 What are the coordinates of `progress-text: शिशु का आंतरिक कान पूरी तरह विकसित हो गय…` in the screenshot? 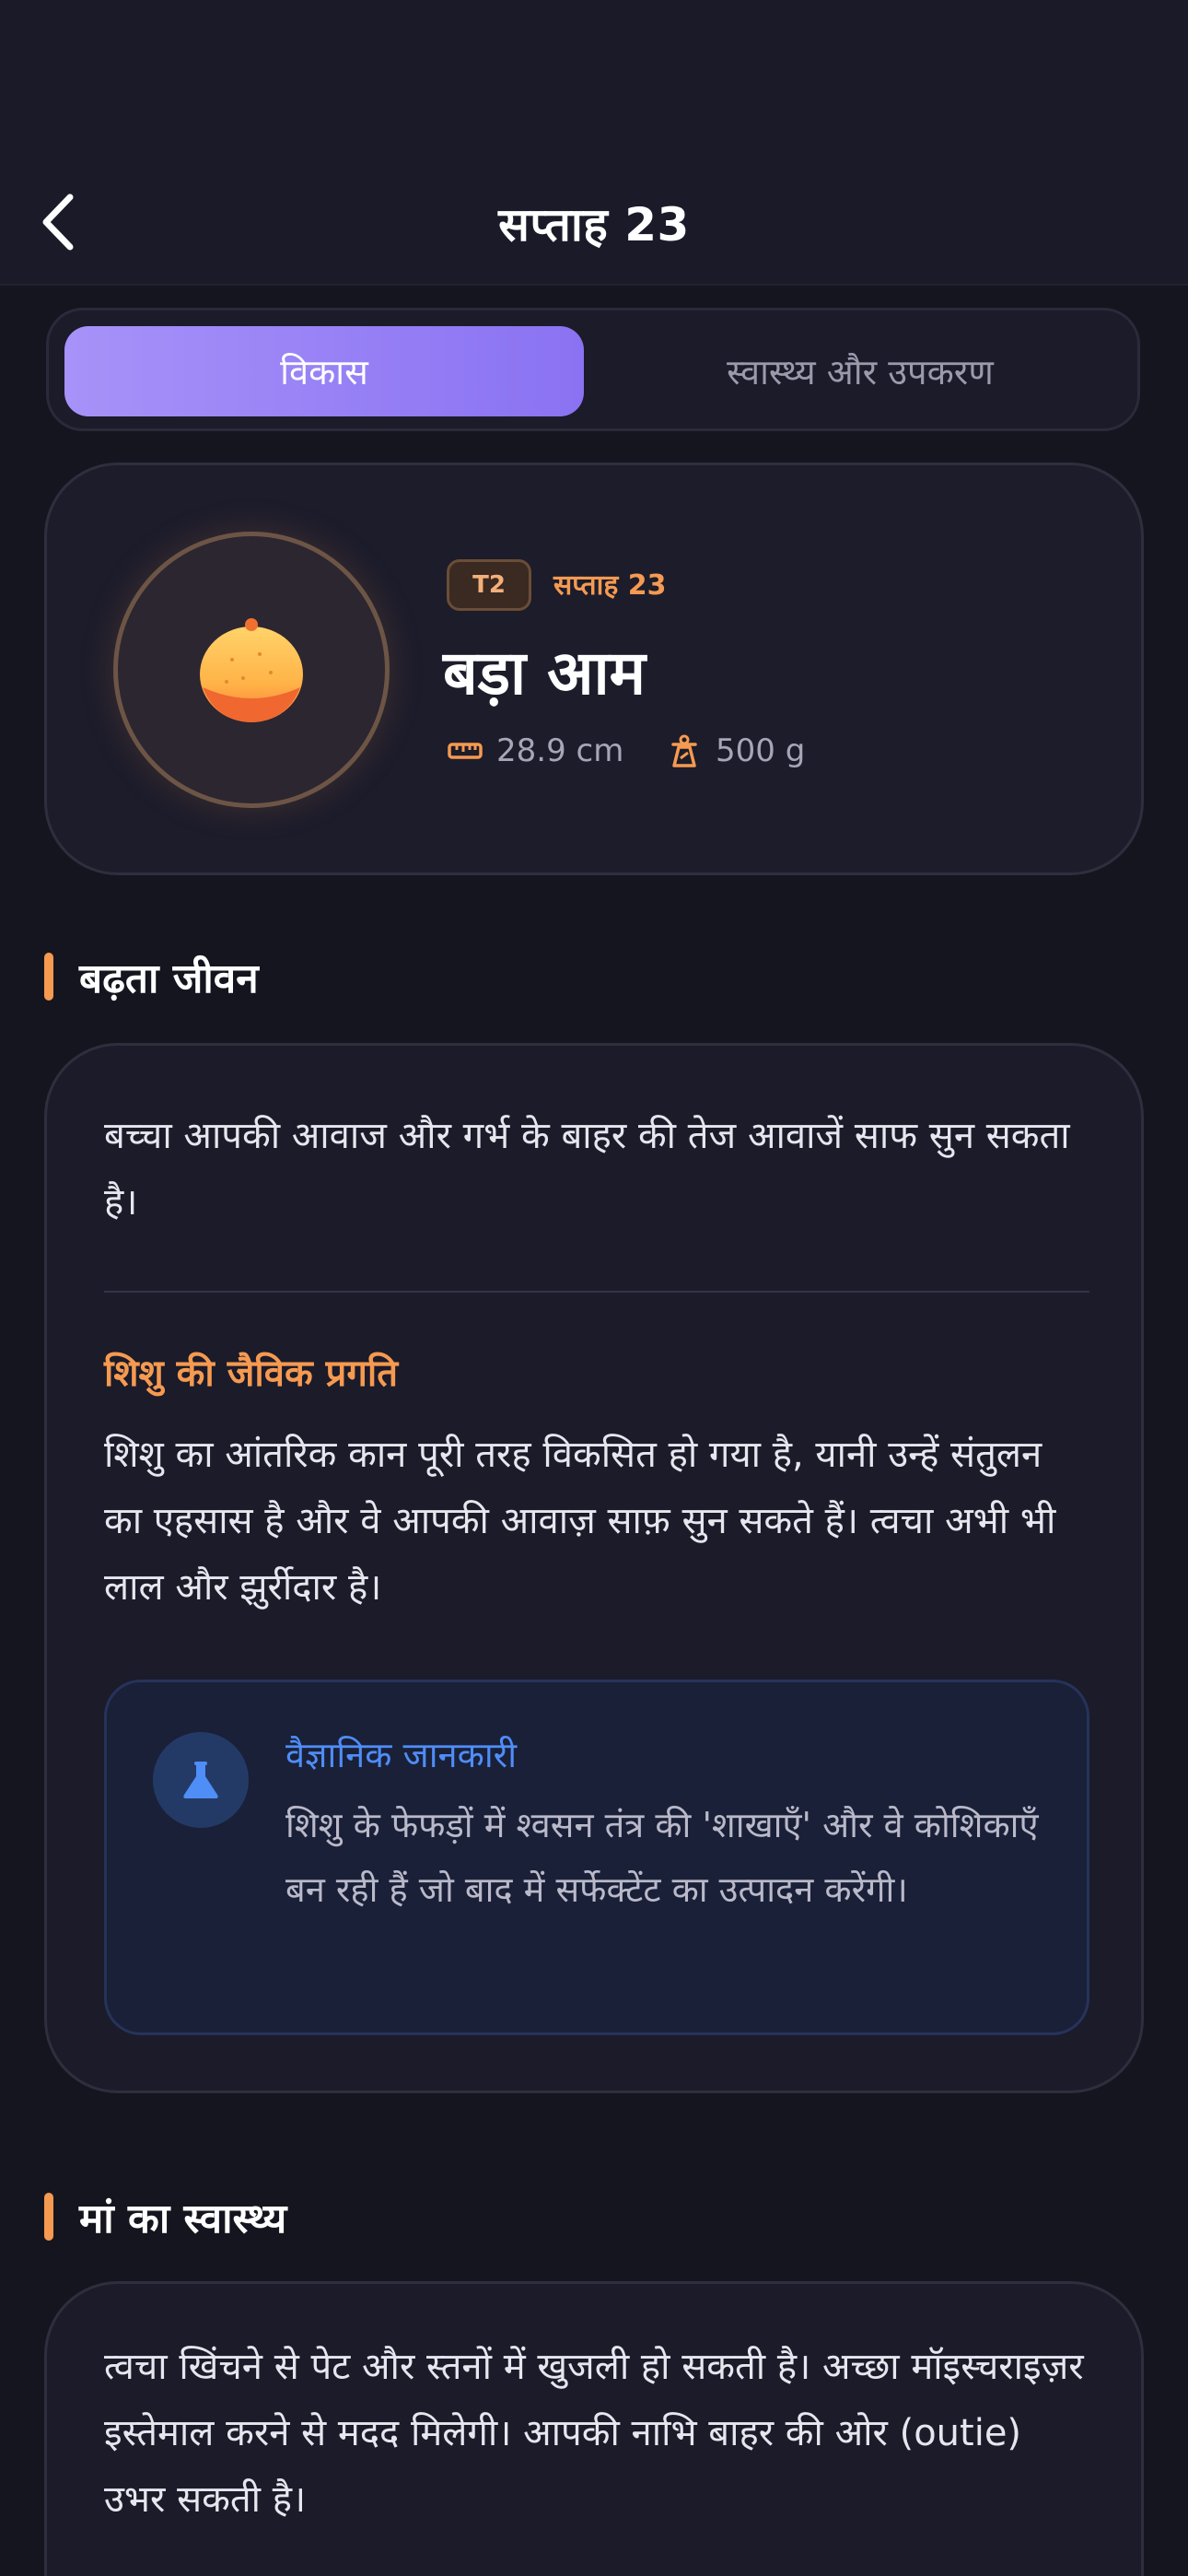 It's located at (580, 1521).